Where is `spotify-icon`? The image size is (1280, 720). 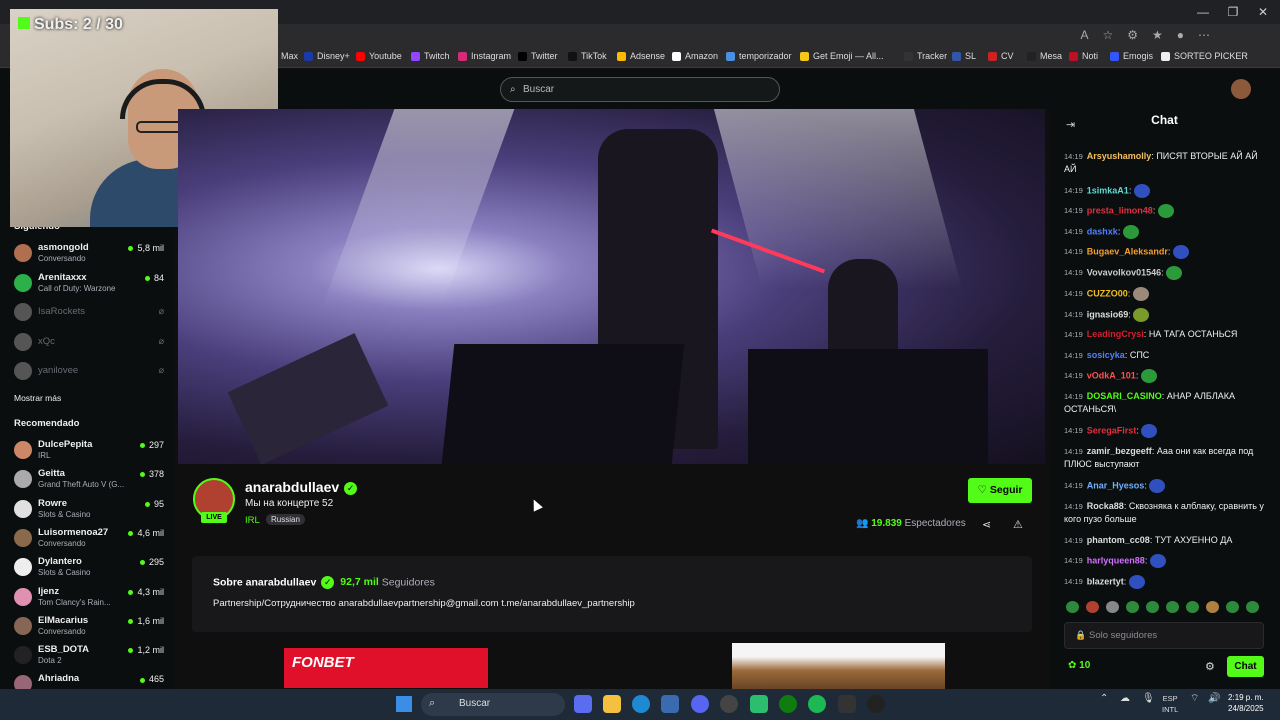
spotify-icon is located at coordinates (817, 704).